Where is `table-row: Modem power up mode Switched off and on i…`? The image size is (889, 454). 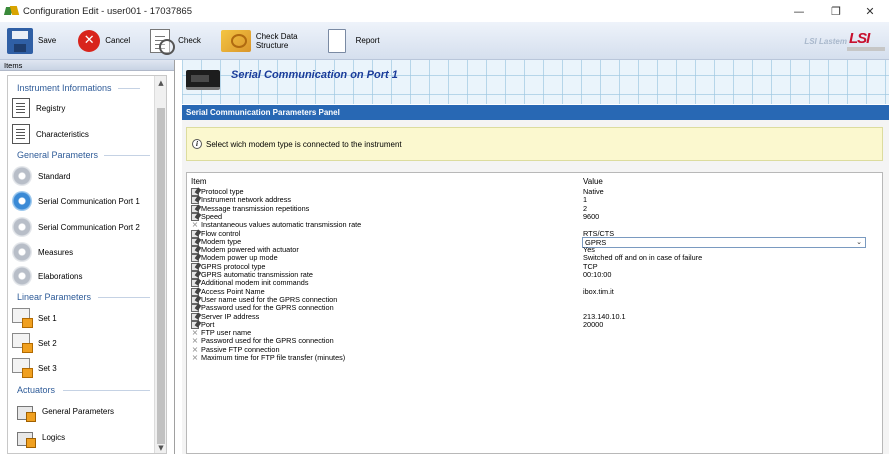
table-row: Modem power up mode Switched off and on i… is located at coordinates (534, 258).